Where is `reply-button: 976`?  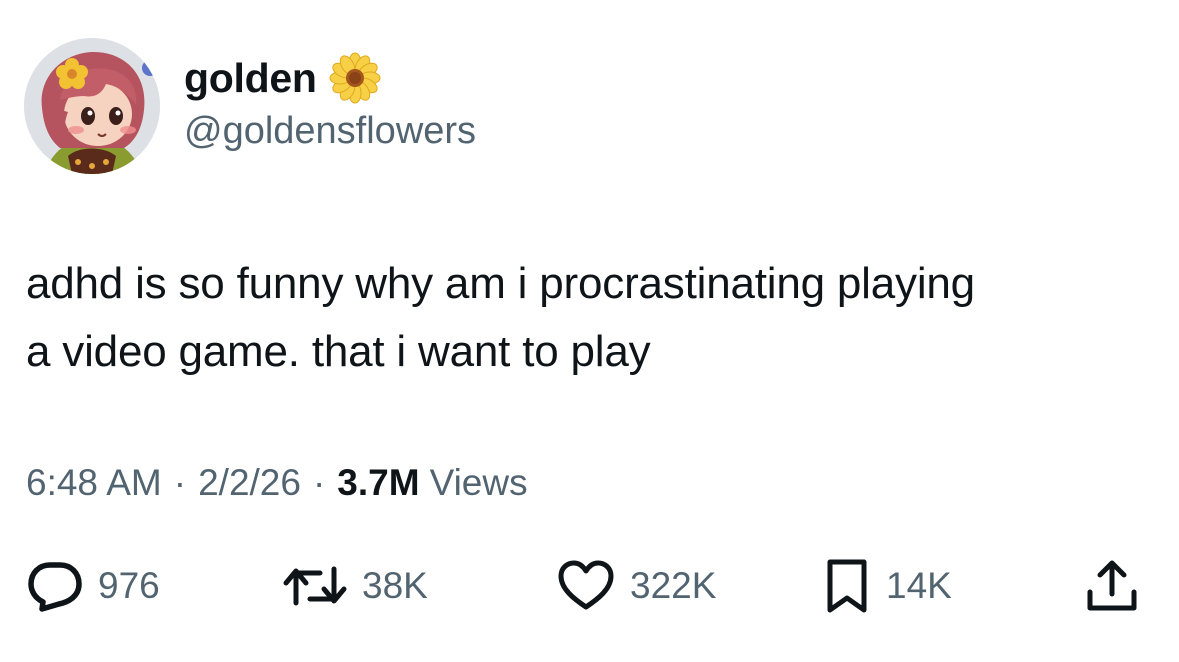
reply-button: 976 is located at coordinates (93, 586).